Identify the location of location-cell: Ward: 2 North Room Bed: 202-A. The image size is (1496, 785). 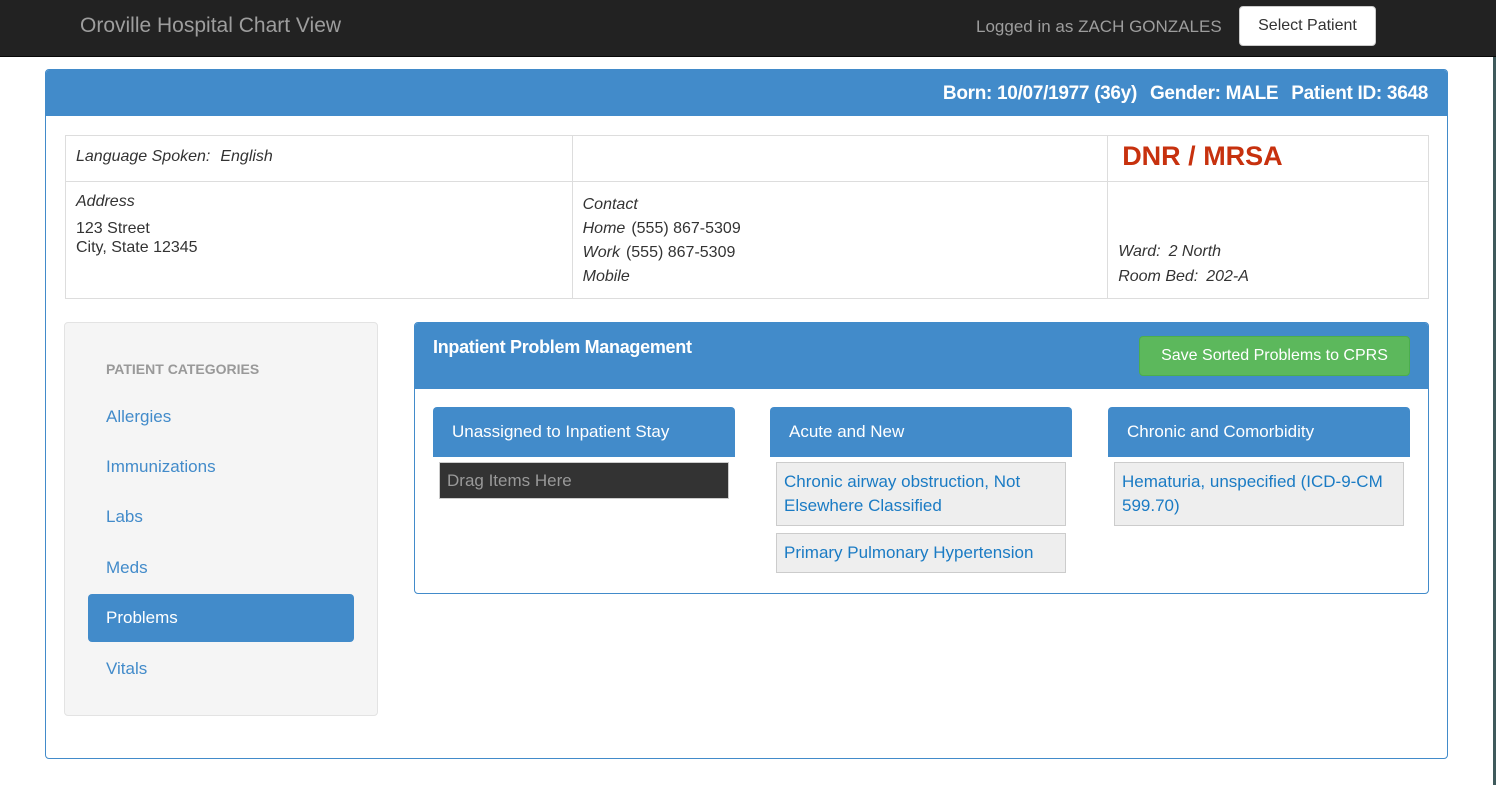
(1268, 240).